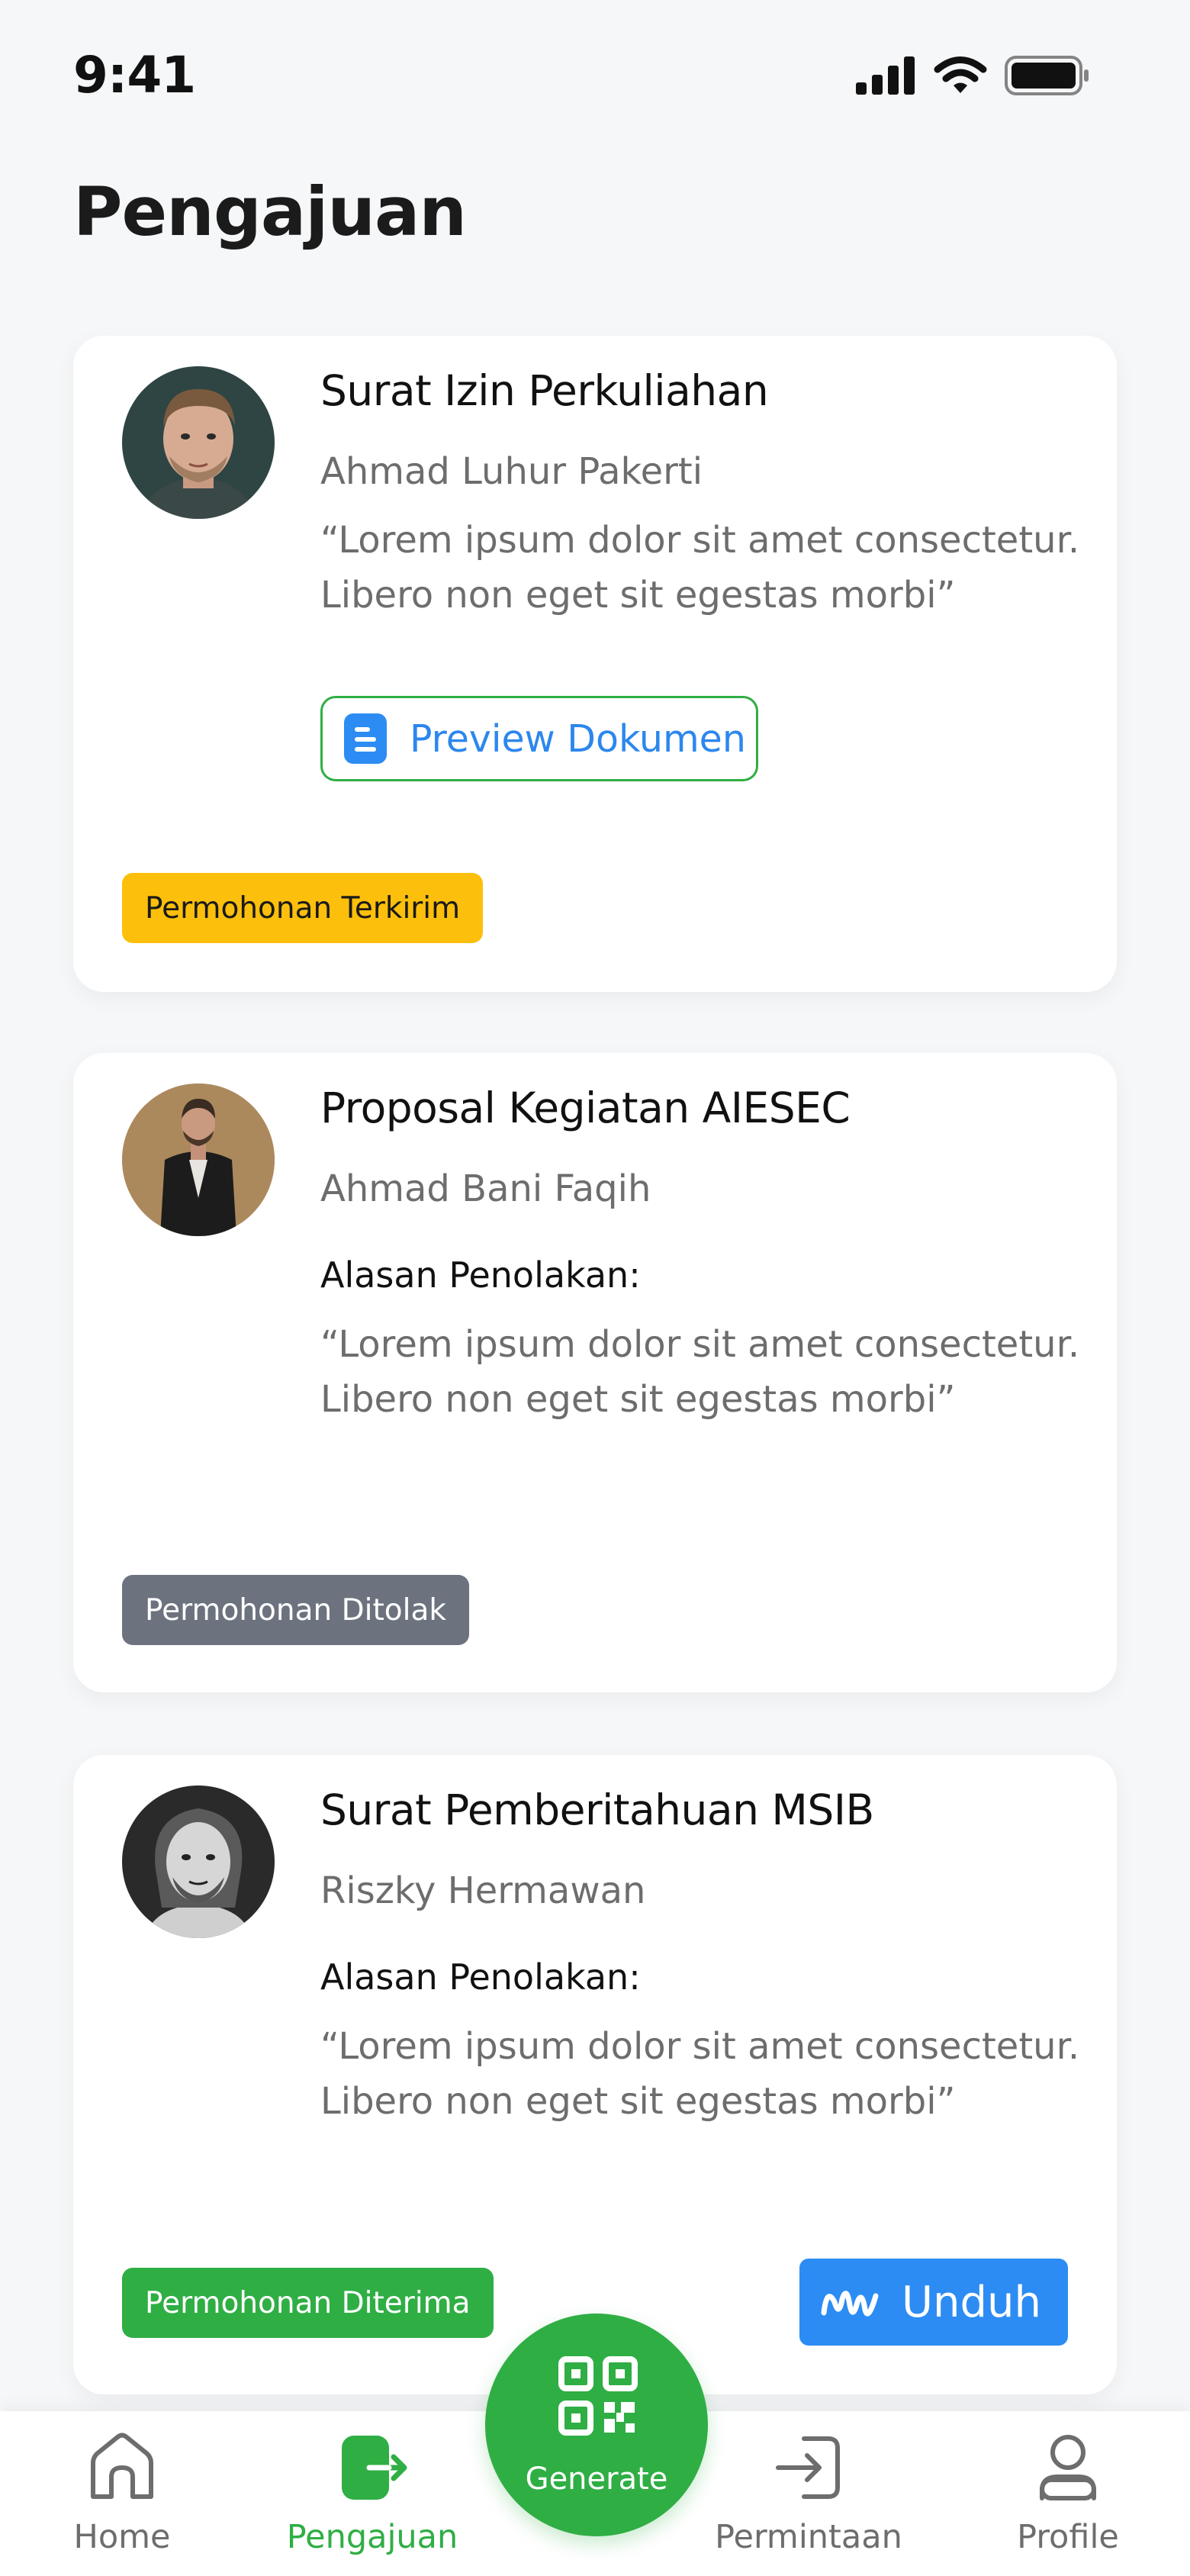 This screenshot has width=1190, height=2576. I want to click on download-button: Unduh, so click(933, 2302).